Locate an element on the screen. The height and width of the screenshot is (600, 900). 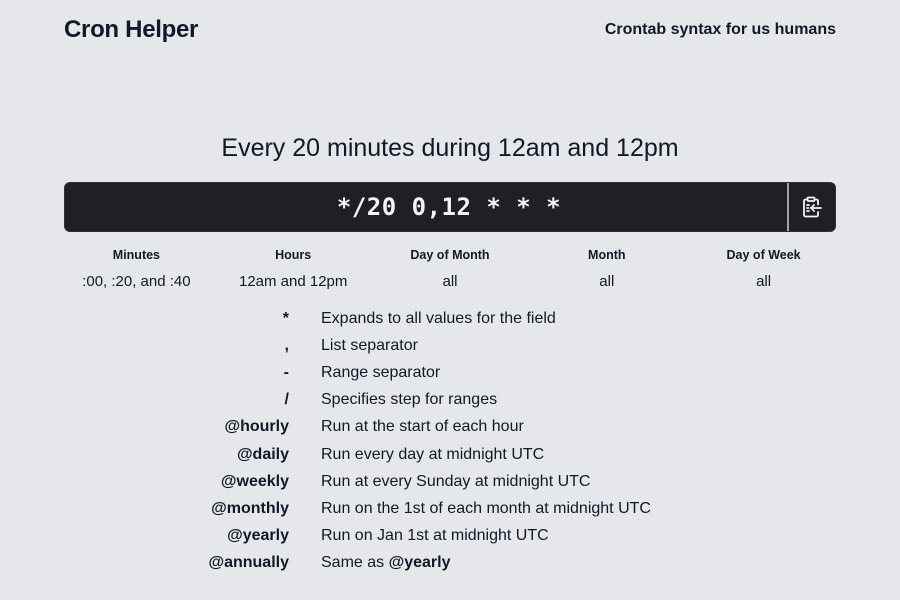
legend-desc: Run every day at midnight UTC is located at coordinates (433, 454).